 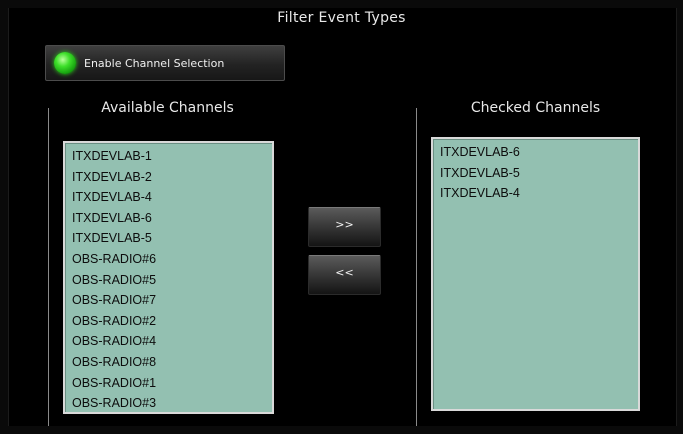 What do you see at coordinates (168, 321) in the screenshot?
I see `list-item: OBS-RADIO#2` at bounding box center [168, 321].